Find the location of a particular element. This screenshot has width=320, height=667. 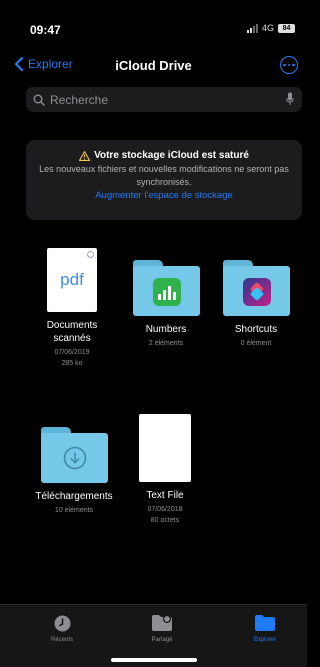

more-options-button is located at coordinates (289, 65).